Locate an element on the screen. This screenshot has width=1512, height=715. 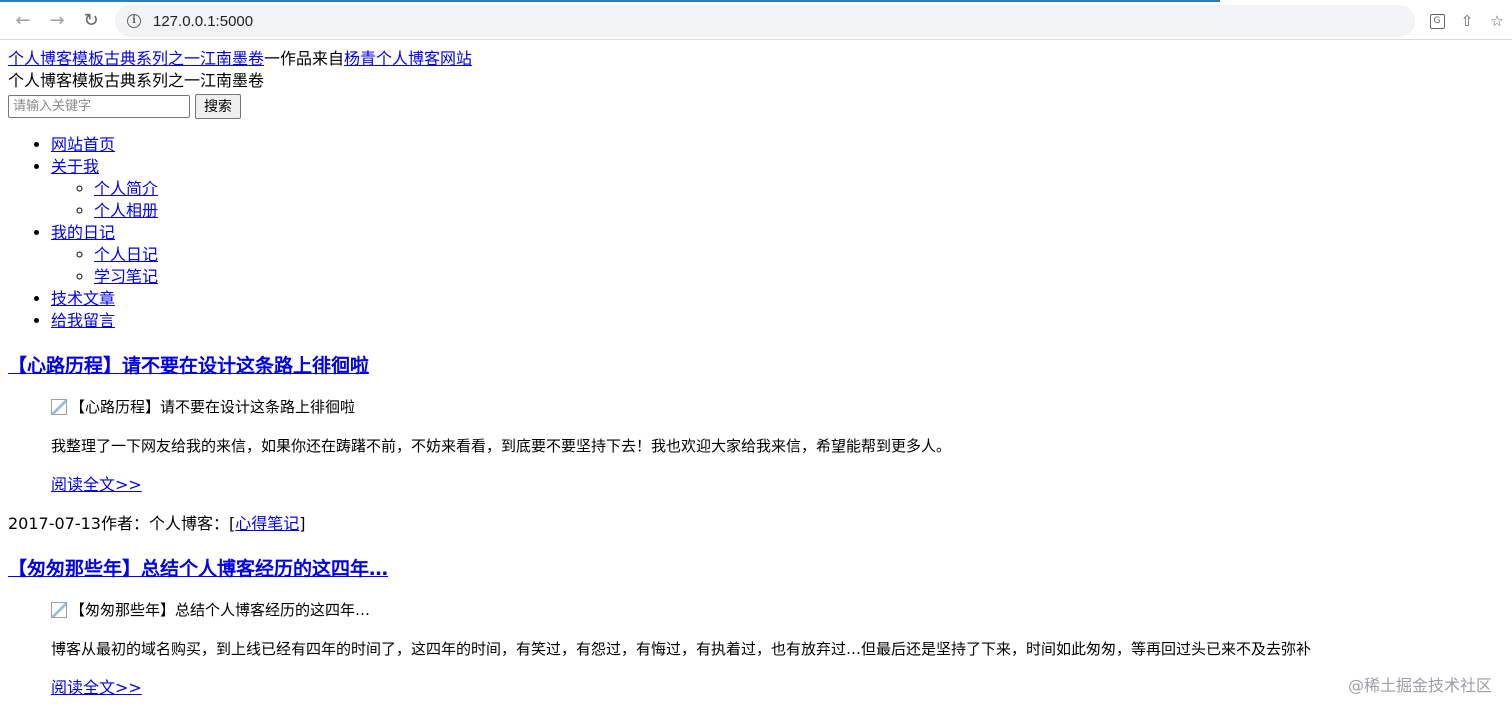
from-text: 一作品来自 is located at coordinates (304, 58).